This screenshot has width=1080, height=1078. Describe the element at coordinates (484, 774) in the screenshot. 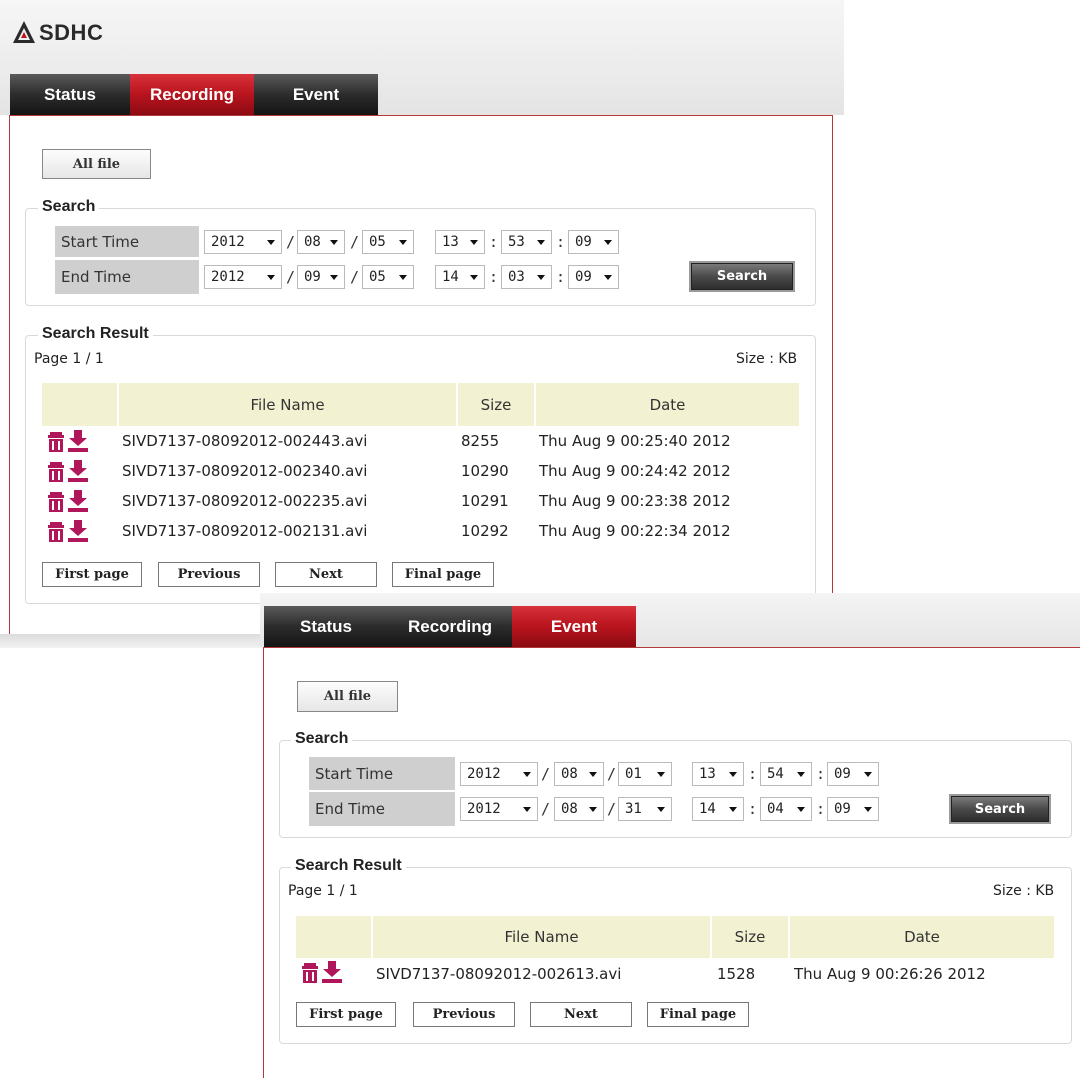

I see `start-year-value: 2012` at that location.